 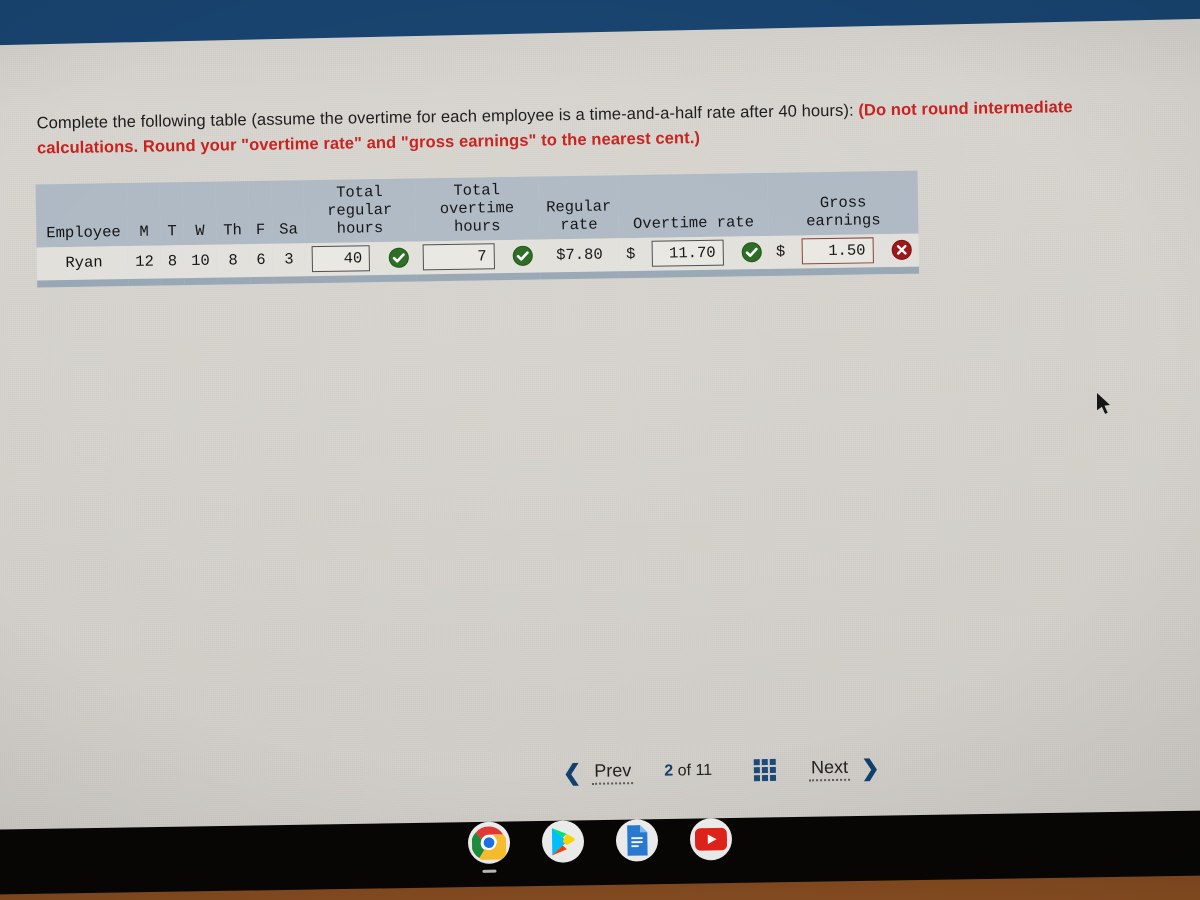 I want to click on question-counter: 2 of 11, so click(x=688, y=771).